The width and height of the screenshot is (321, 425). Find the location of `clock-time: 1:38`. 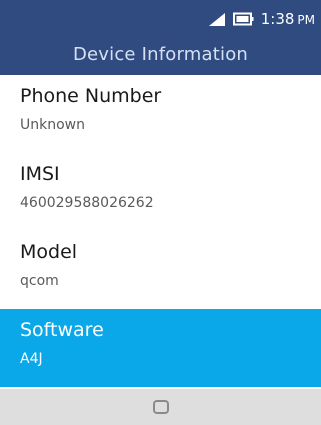

clock-time: 1:38 is located at coordinates (277, 19).